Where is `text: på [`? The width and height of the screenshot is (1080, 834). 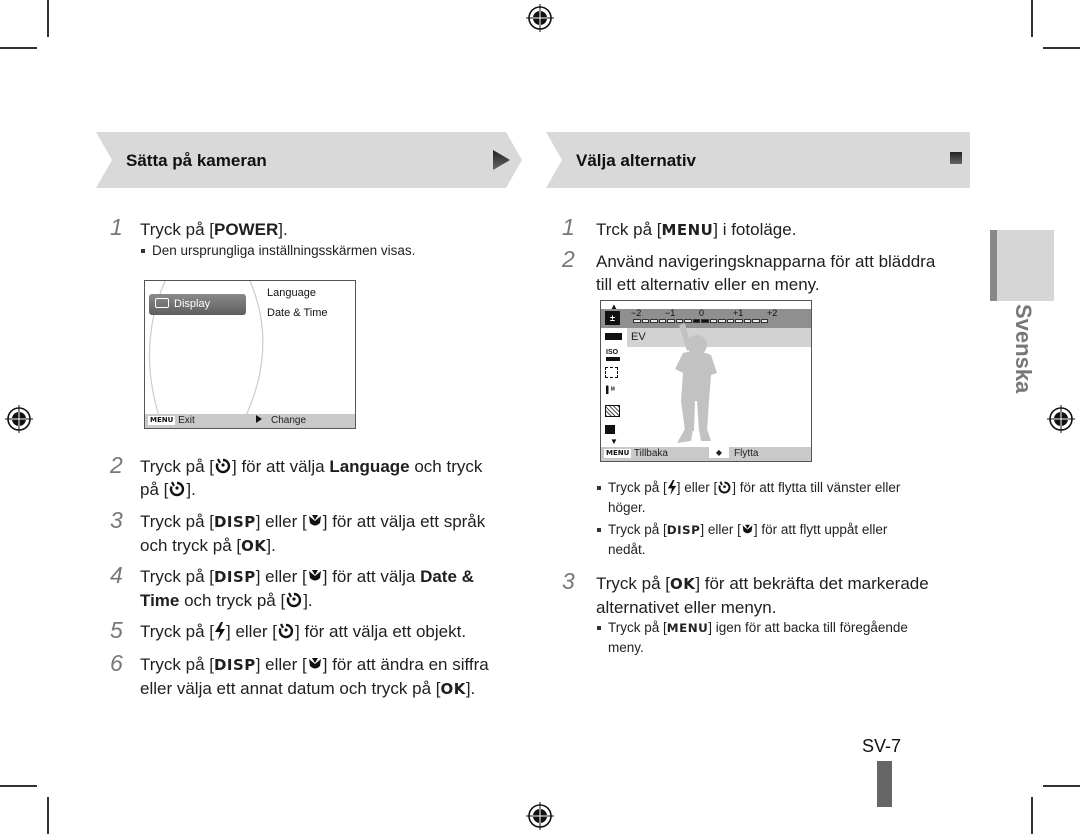
text: på [ is located at coordinates (154, 489).